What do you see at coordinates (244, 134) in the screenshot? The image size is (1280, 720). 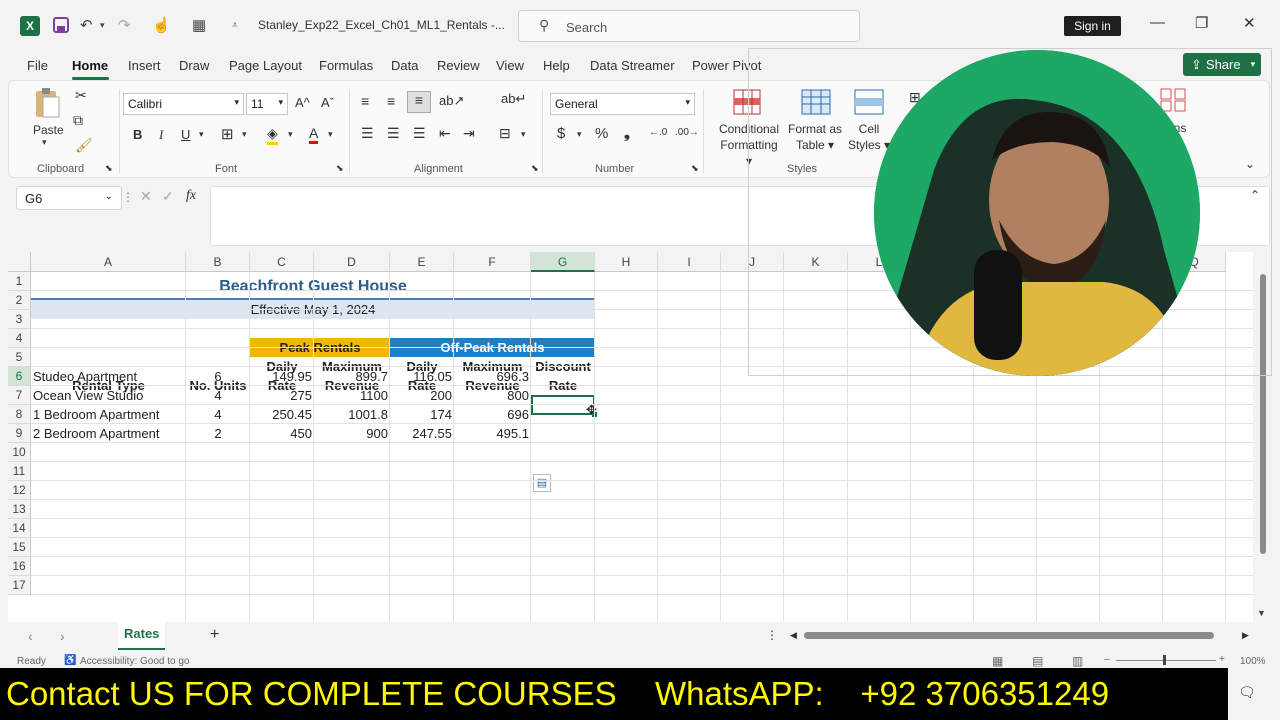 I see `borders-dropdown-icon: ▾` at bounding box center [244, 134].